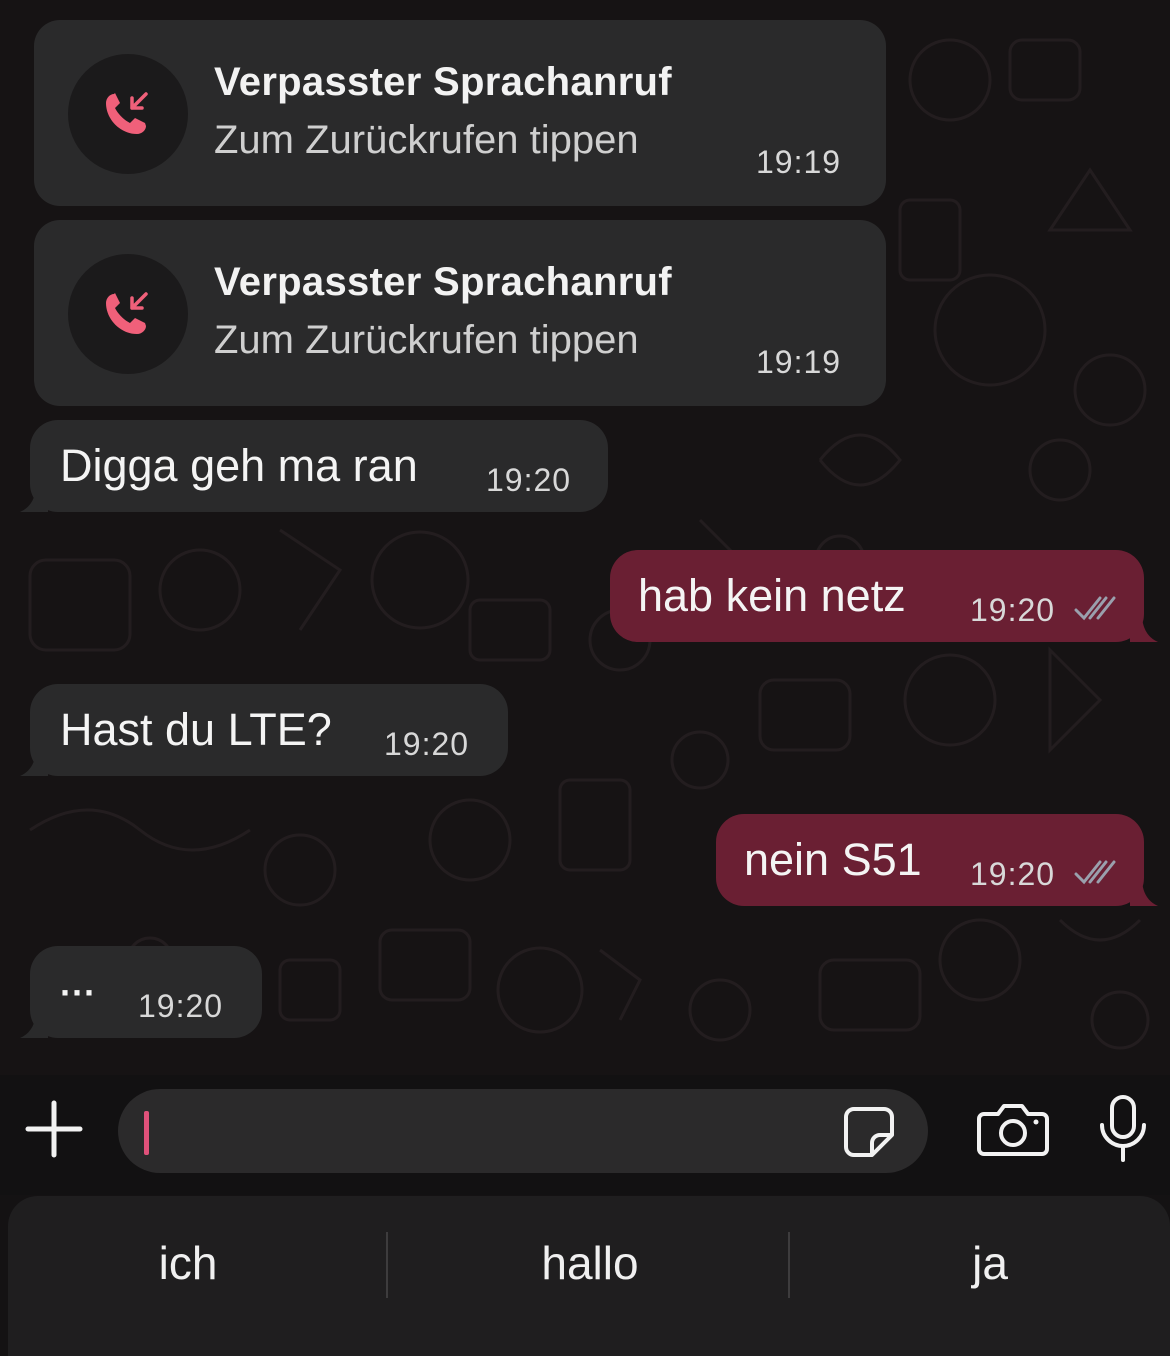 Image resolution: width=1170 pixels, height=1356 pixels. What do you see at coordinates (869, 1132) in the screenshot?
I see `sticker-icon` at bounding box center [869, 1132].